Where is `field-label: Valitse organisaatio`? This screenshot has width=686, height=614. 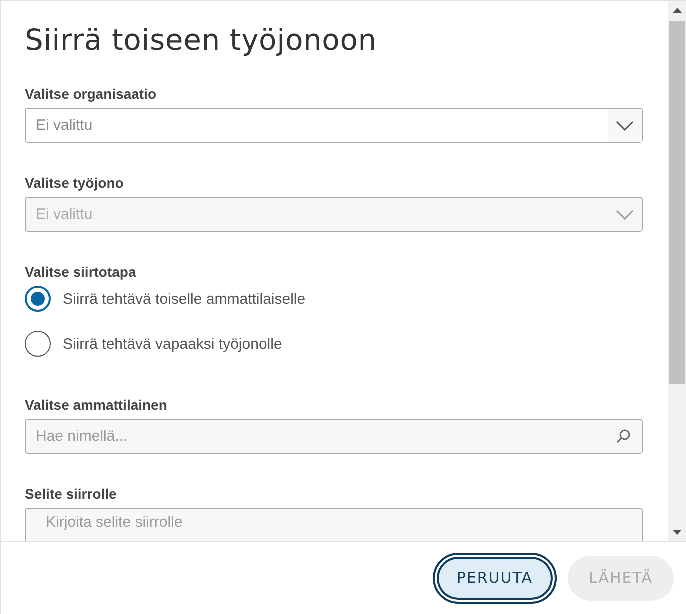
field-label: Valitse organisaatio is located at coordinates (91, 94).